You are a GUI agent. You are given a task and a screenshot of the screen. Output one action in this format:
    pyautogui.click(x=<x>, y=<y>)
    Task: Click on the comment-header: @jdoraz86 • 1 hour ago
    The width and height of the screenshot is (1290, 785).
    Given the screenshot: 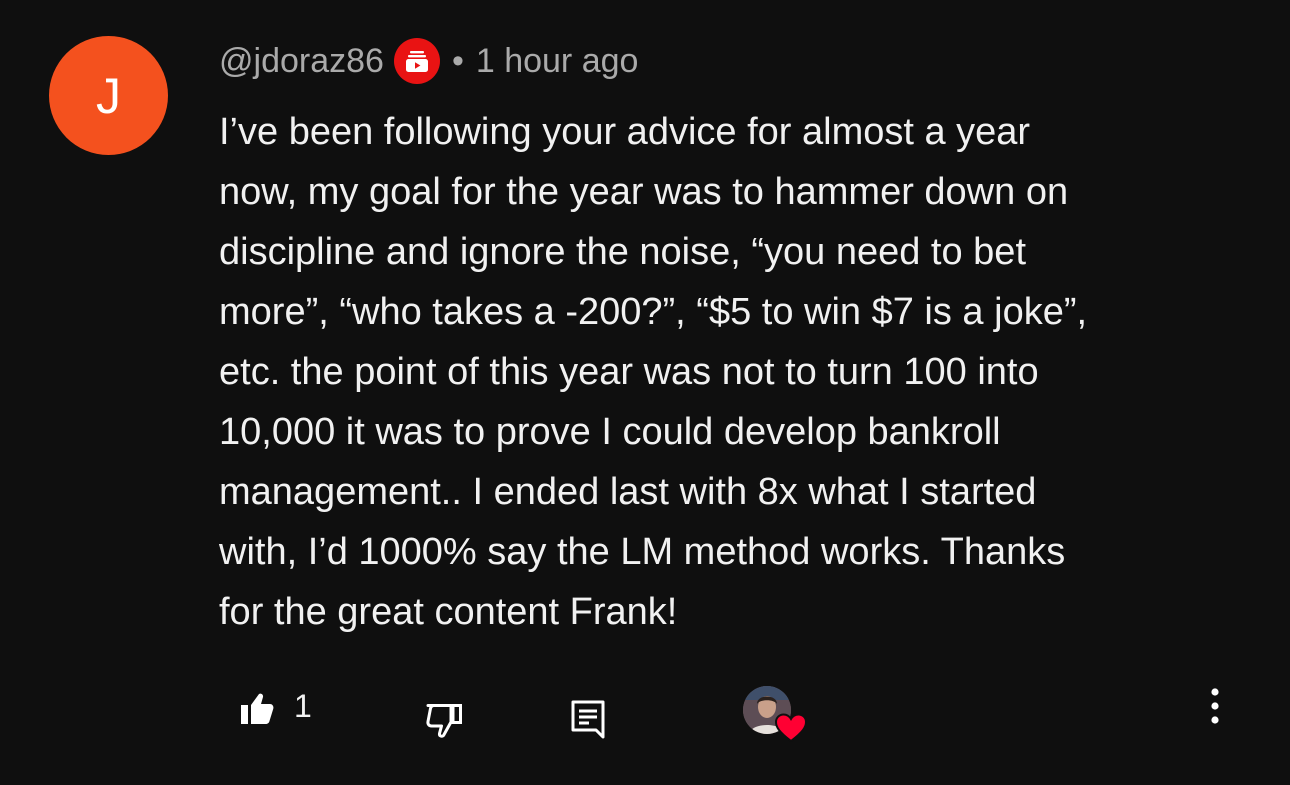 What is the action you would take?
    pyautogui.click(x=428, y=61)
    